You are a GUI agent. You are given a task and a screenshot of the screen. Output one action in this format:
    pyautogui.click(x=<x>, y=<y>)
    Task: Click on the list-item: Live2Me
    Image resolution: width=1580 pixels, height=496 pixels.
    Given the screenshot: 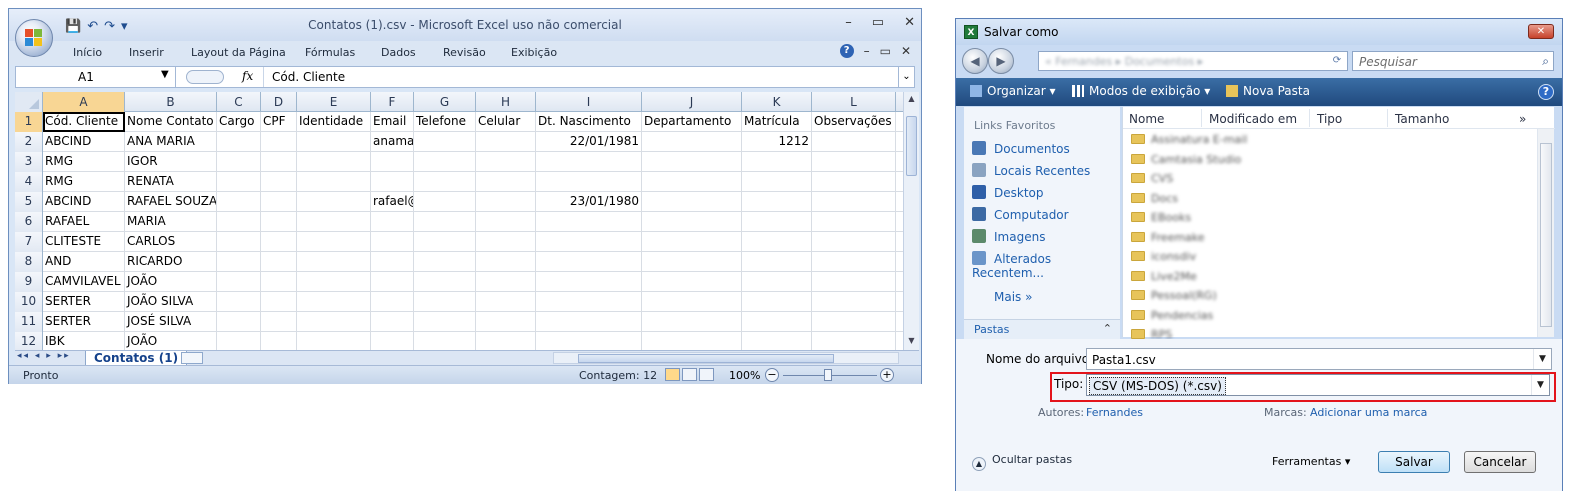 What is the action you would take?
    pyautogui.click(x=1164, y=279)
    